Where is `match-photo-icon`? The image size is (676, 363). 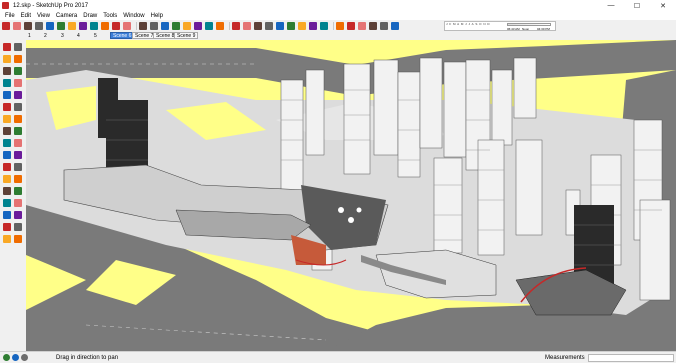
match-photo-icon is located at coordinates (313, 25).